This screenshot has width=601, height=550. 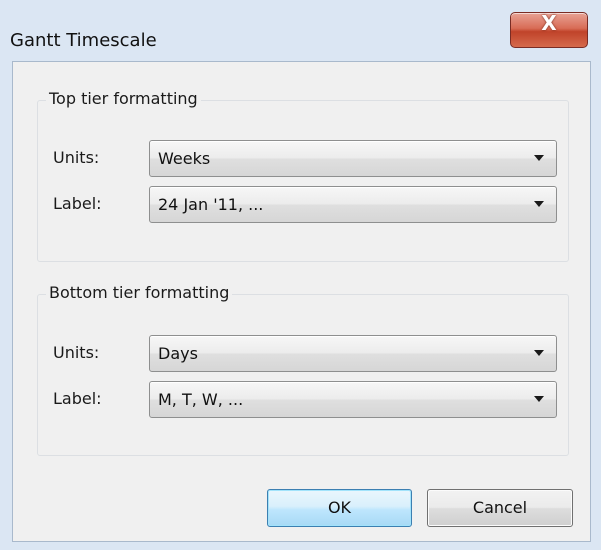 I want to click on bottom-tier-units-label: Units:, so click(x=76, y=352).